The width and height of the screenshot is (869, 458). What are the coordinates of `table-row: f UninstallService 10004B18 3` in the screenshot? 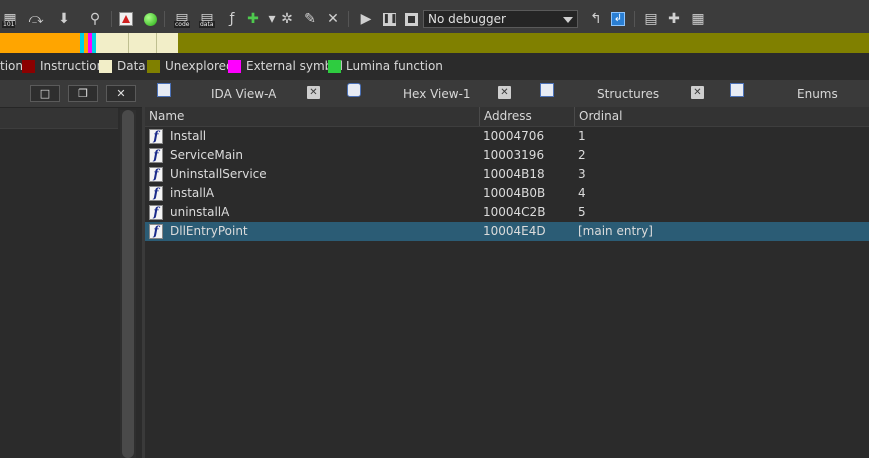 It's located at (507, 174).